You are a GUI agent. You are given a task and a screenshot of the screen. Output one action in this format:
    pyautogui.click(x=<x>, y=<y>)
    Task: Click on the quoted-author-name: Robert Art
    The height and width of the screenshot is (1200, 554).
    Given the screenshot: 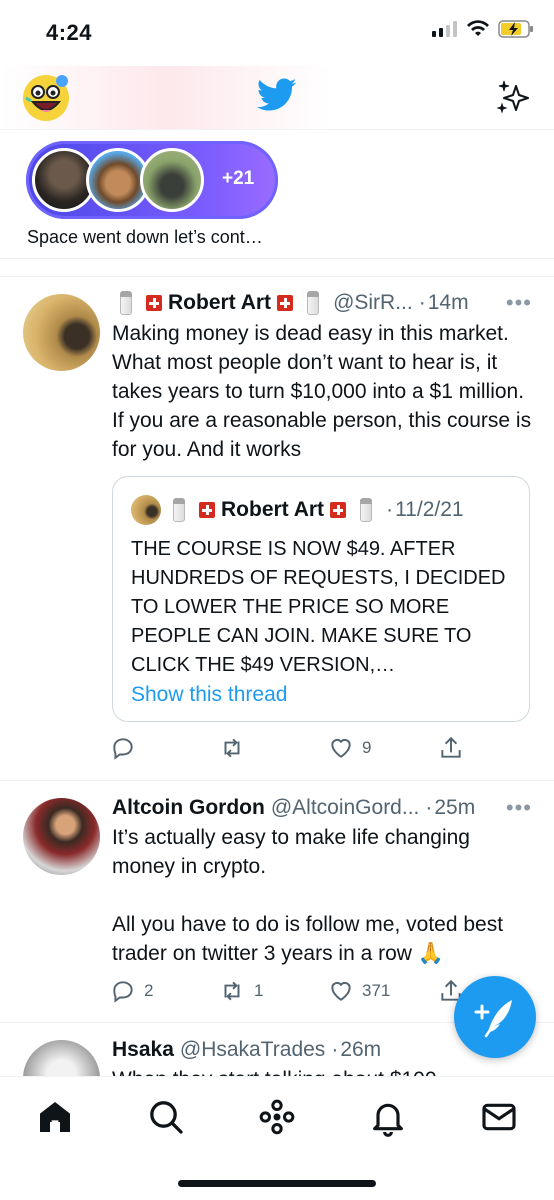 What is the action you would take?
    pyautogui.click(x=273, y=509)
    